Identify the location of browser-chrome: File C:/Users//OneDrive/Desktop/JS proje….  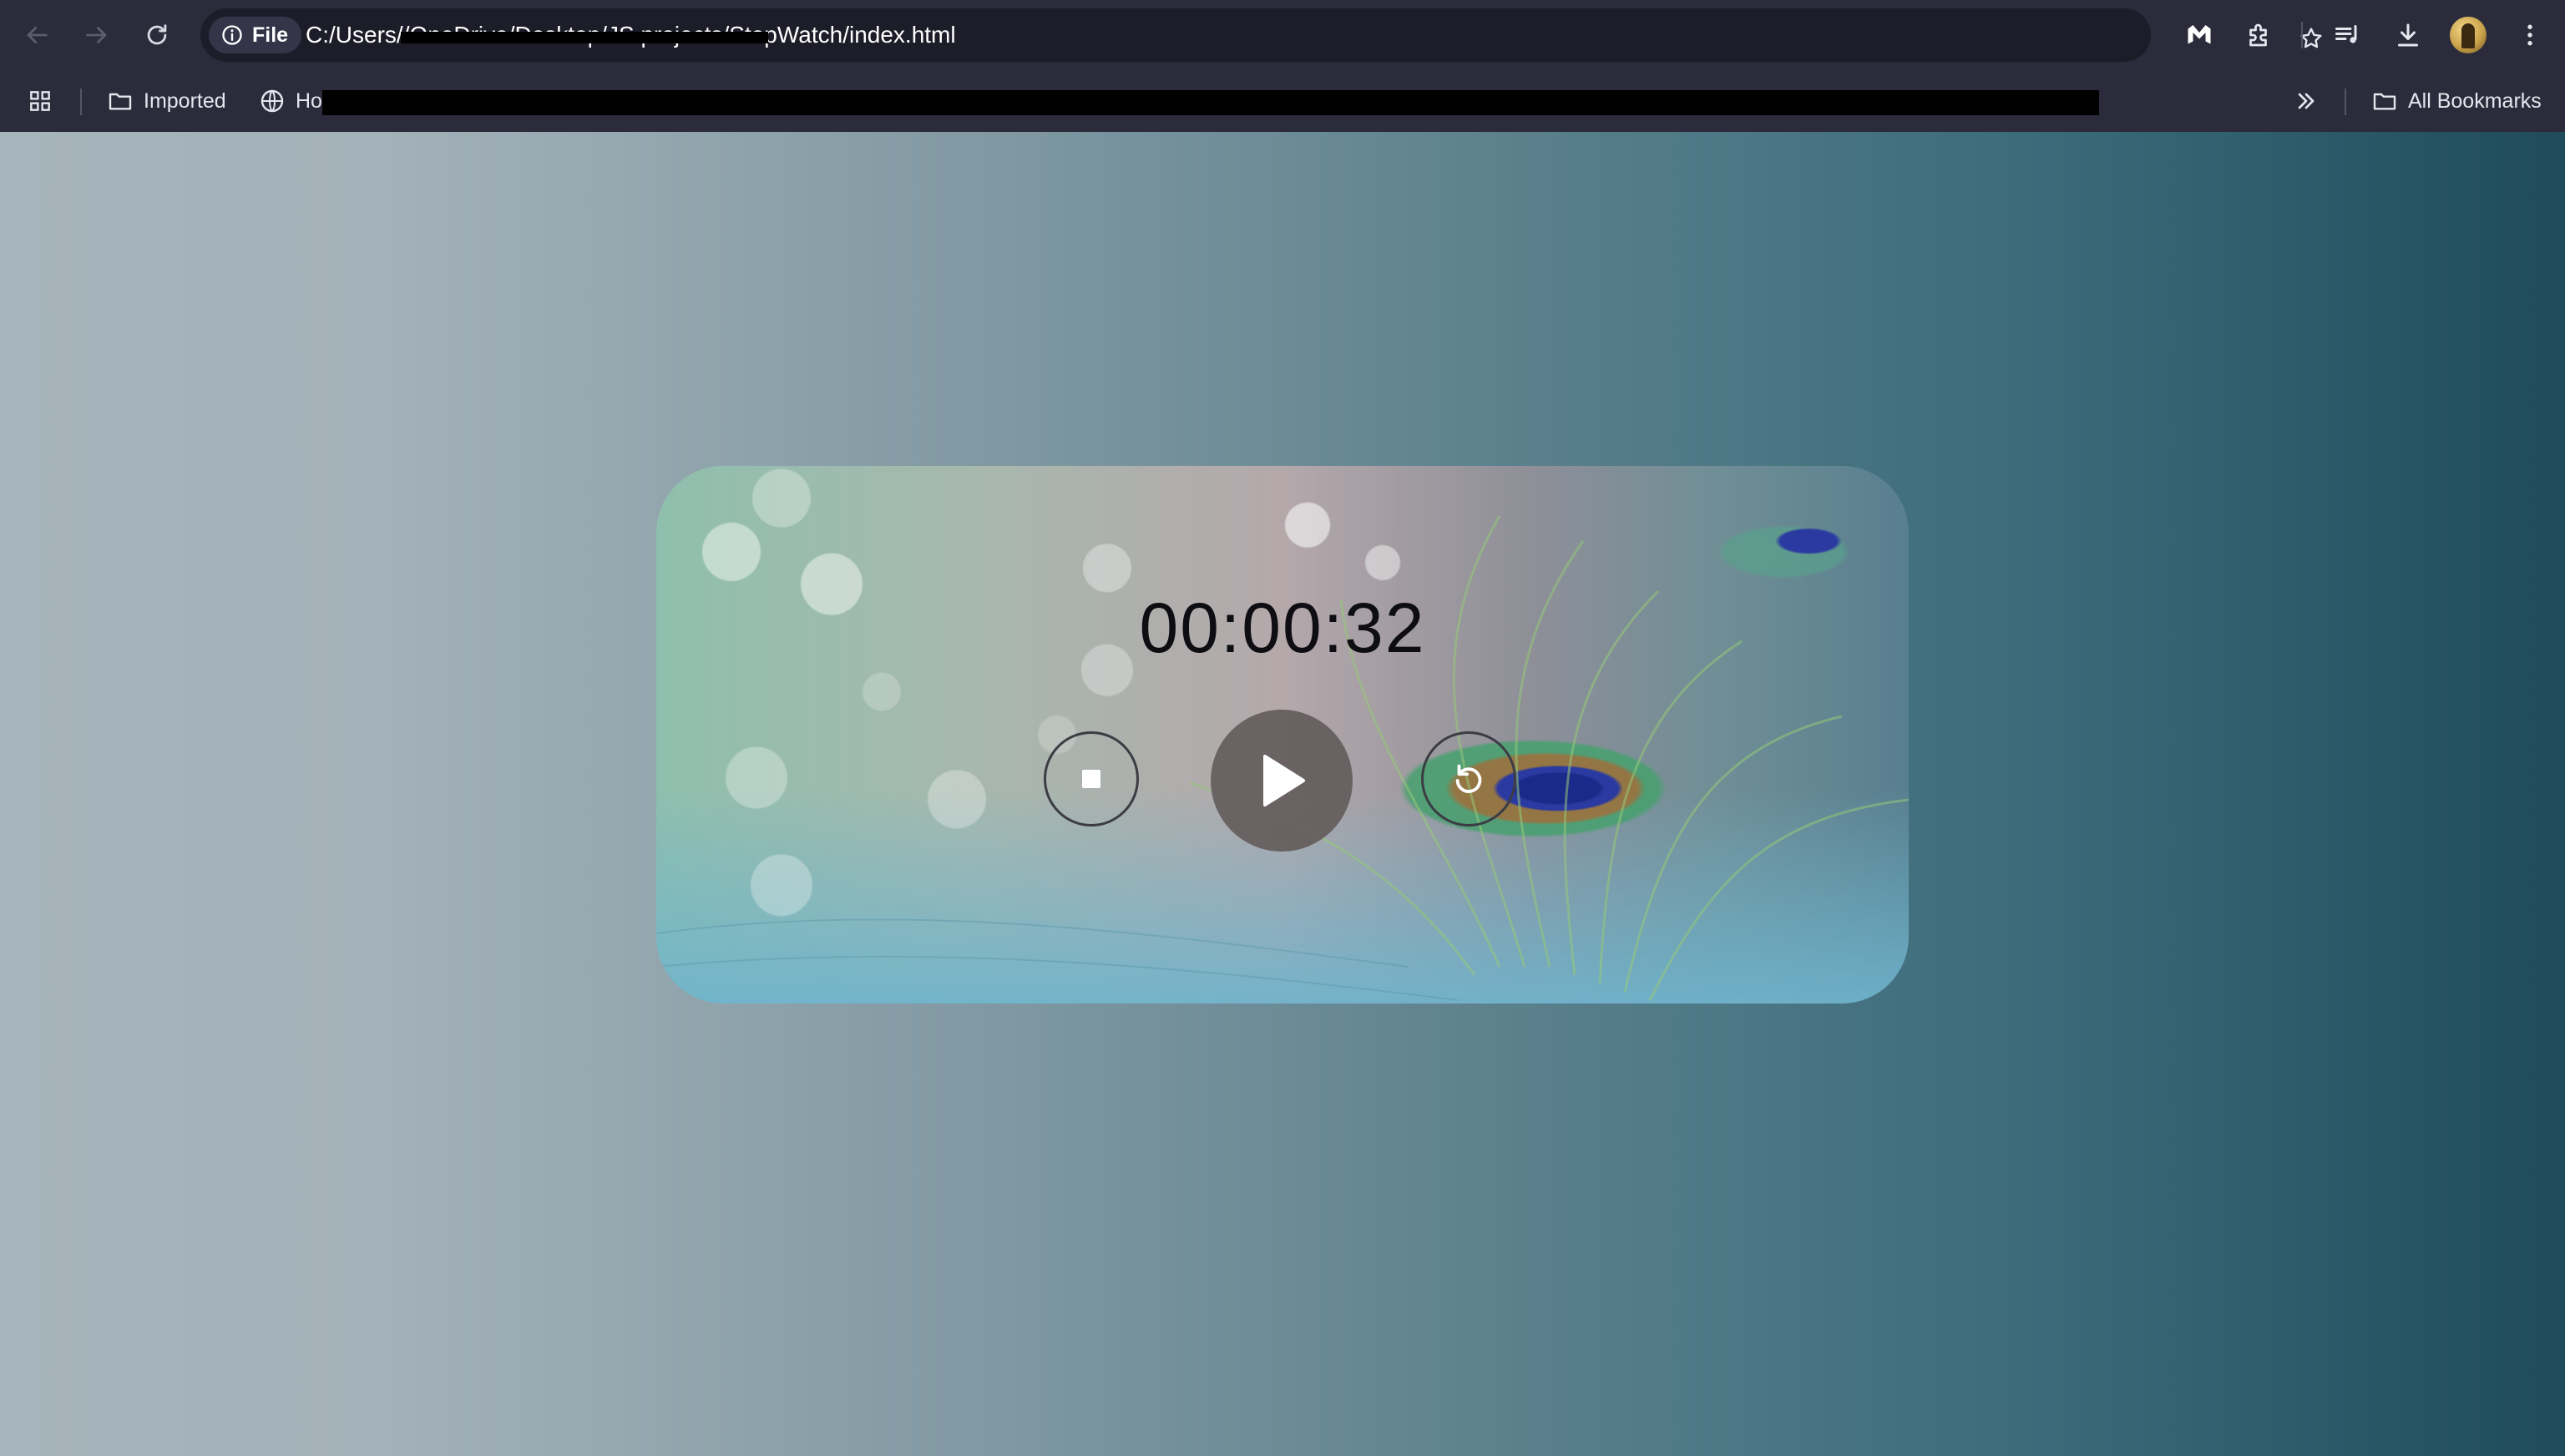
(1282, 66).